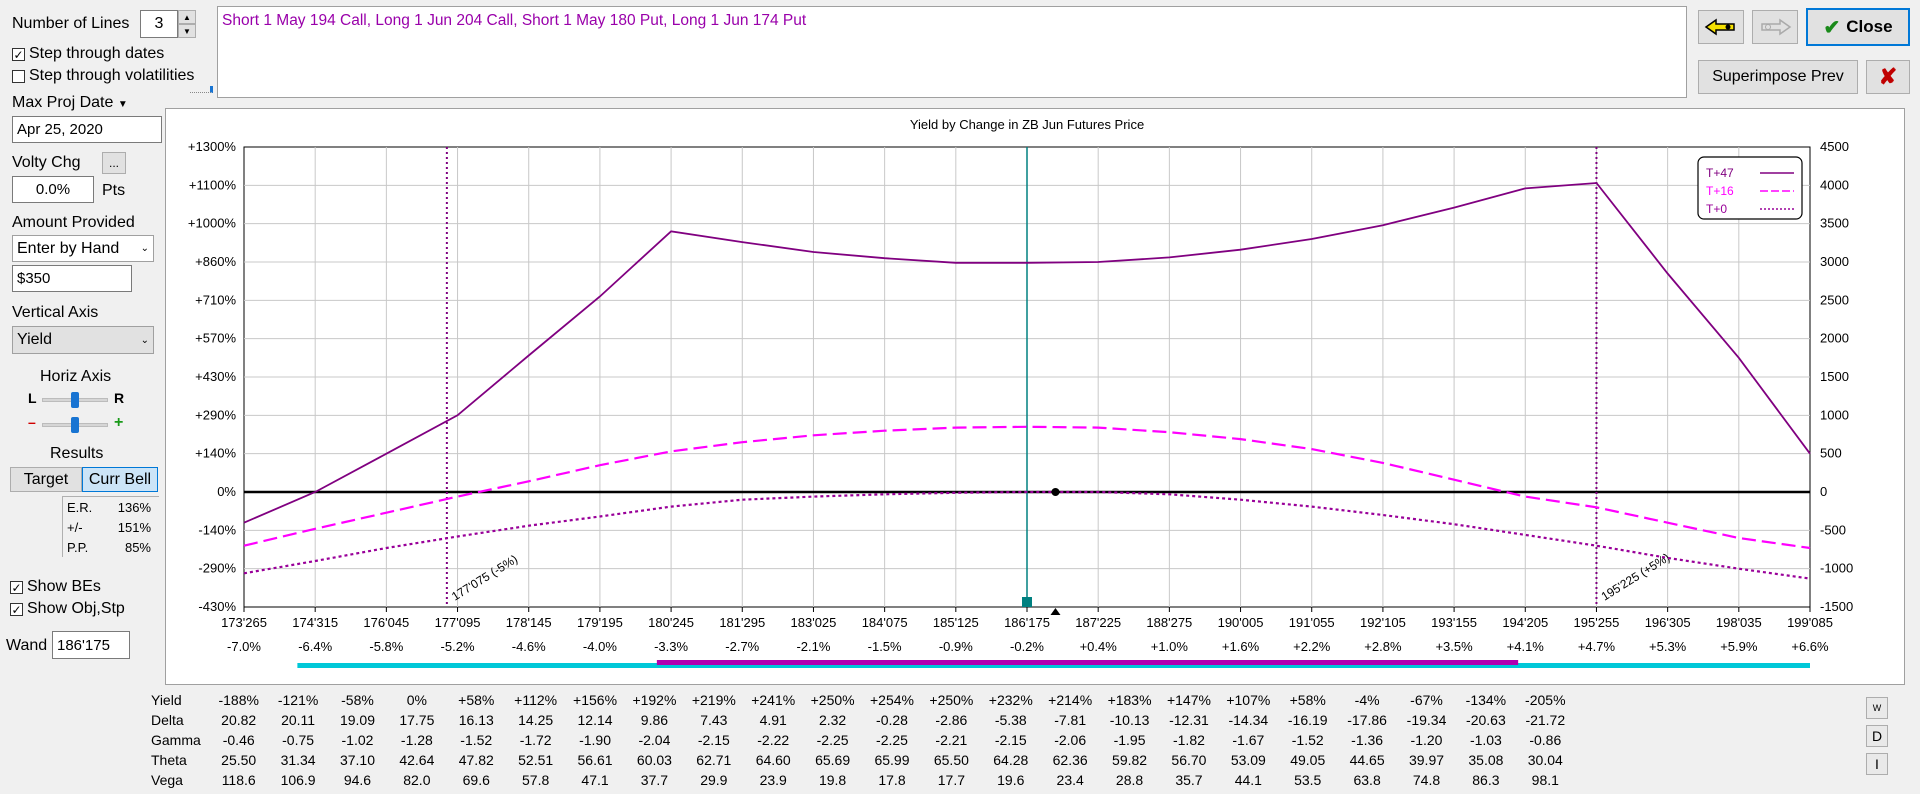  I want to click on step-vol-checkbox: Step through volatilities, so click(103, 76).